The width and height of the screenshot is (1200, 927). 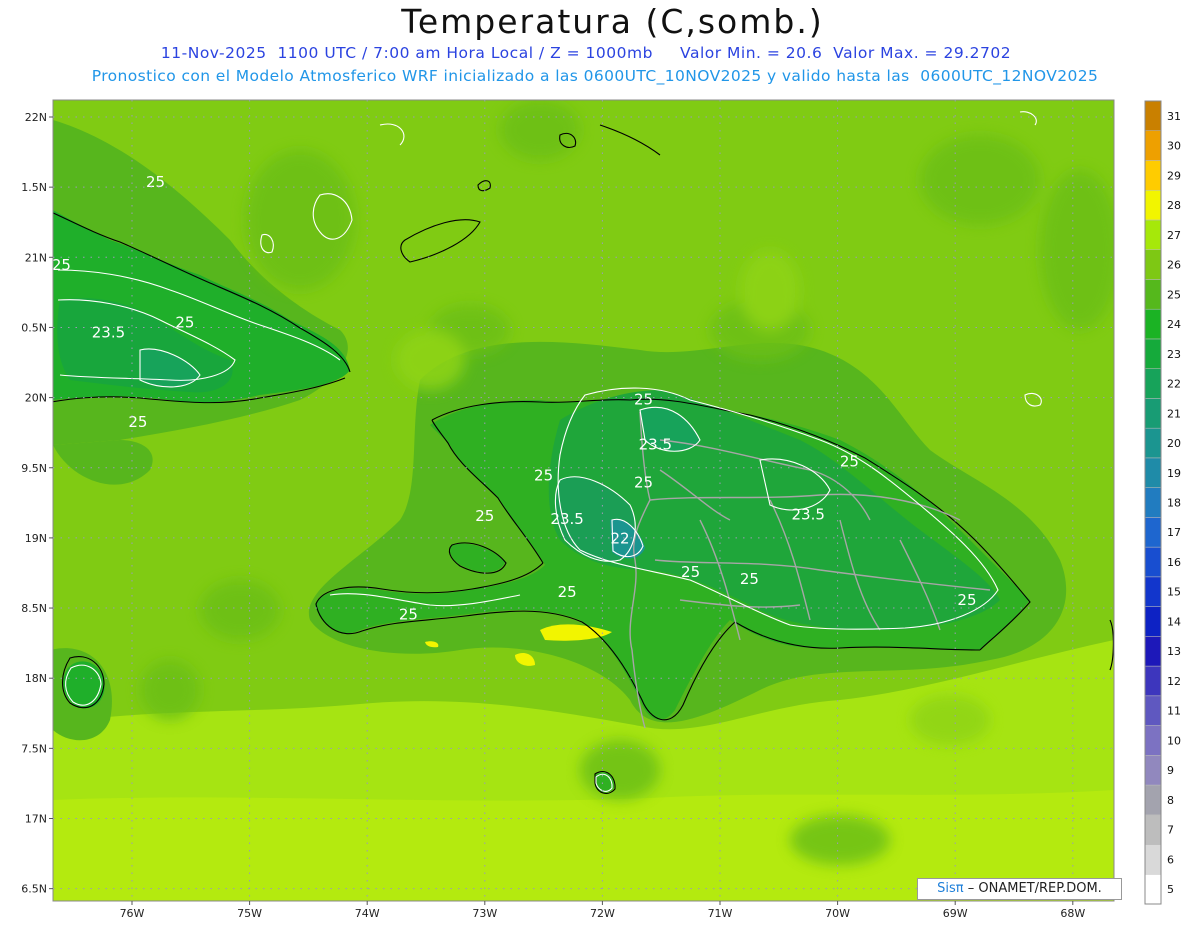 What do you see at coordinates (367, 913) in the screenshot?
I see `lon-tick-label: 74W` at bounding box center [367, 913].